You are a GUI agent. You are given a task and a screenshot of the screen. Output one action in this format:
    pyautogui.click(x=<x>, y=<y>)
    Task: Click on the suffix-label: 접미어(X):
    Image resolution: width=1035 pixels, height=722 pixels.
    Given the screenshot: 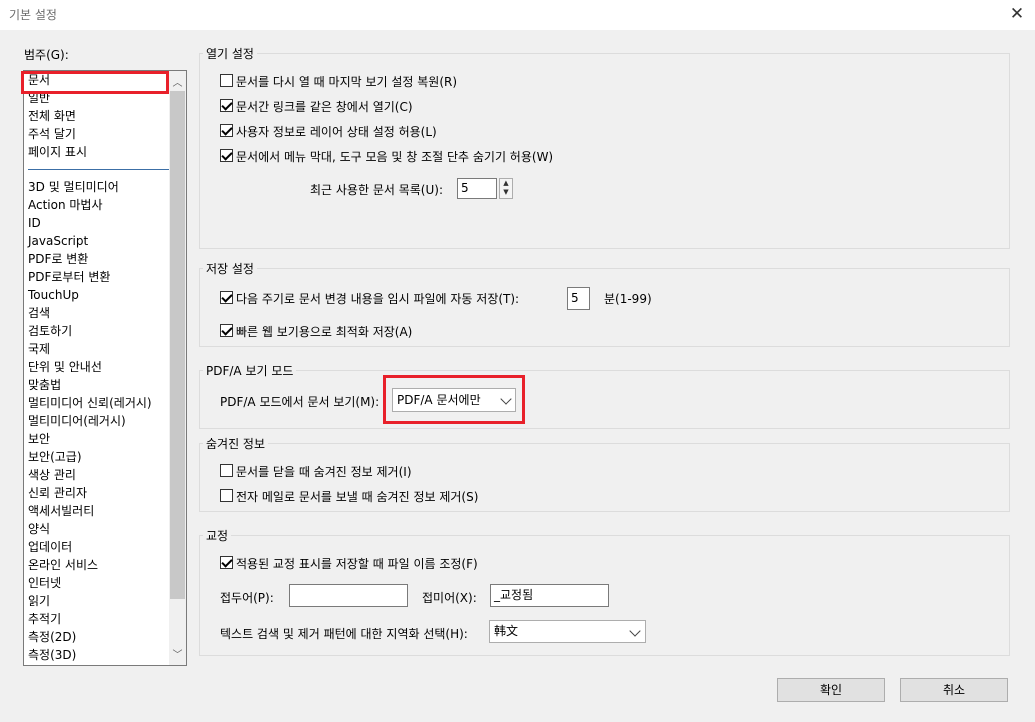 What is the action you would take?
    pyautogui.click(x=449, y=598)
    